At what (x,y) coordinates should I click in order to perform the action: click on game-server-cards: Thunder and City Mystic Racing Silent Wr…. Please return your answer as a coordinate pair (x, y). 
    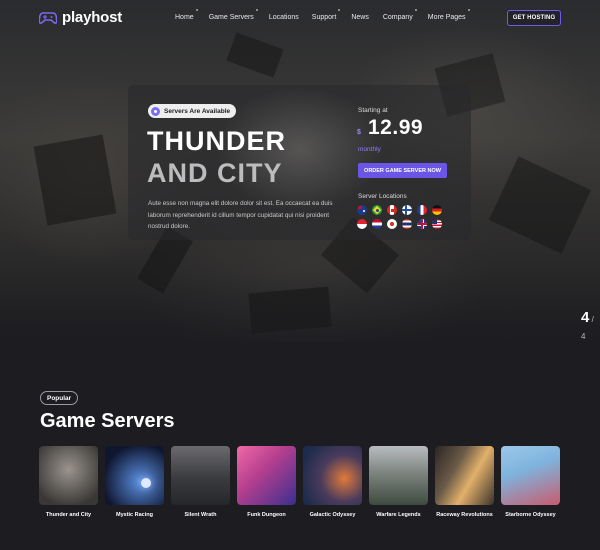
    Looking at the image, I should click on (299, 482).